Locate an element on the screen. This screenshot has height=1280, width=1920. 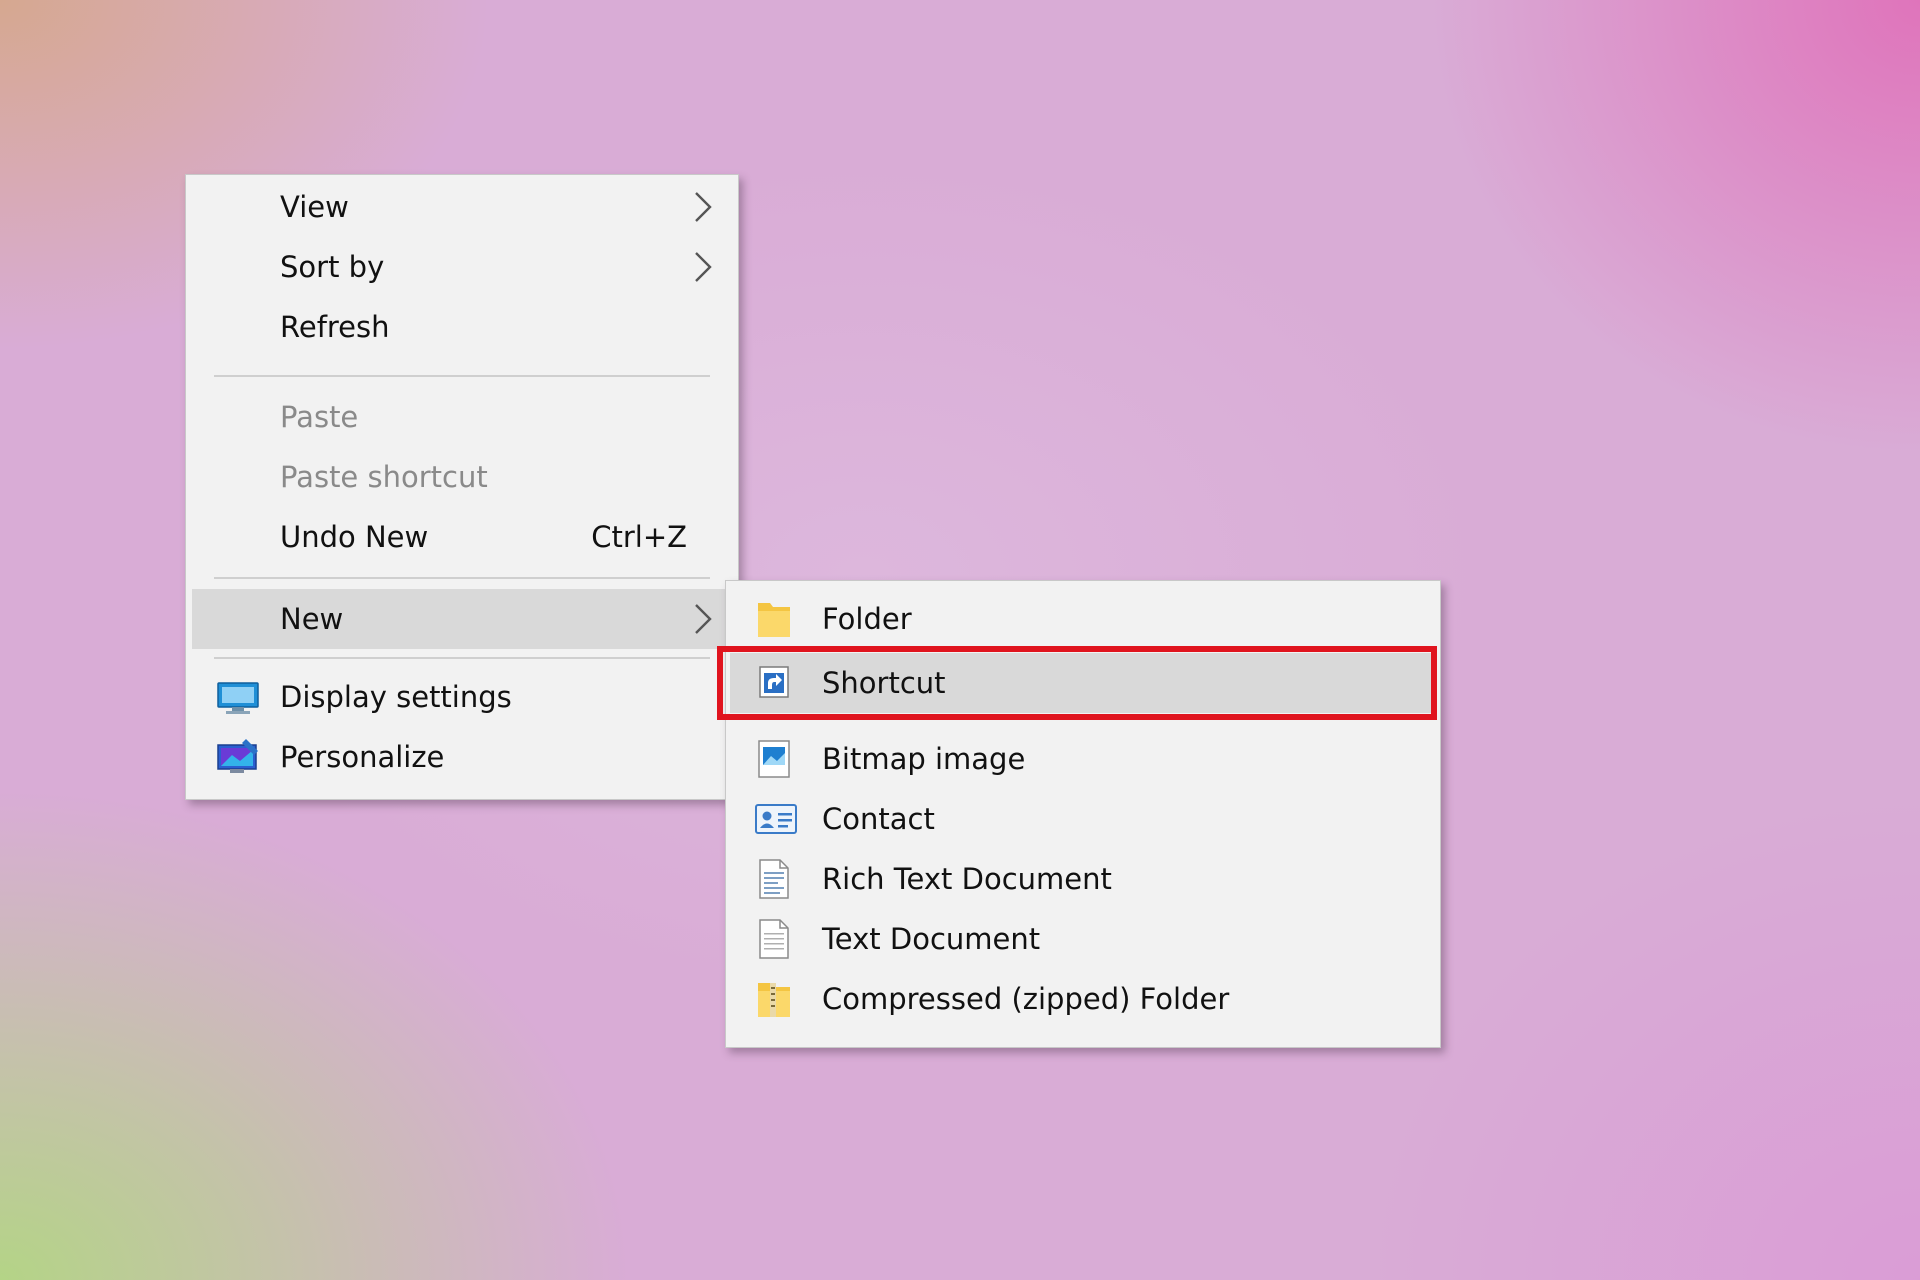
bitmap-image-icon is located at coordinates (774, 759).